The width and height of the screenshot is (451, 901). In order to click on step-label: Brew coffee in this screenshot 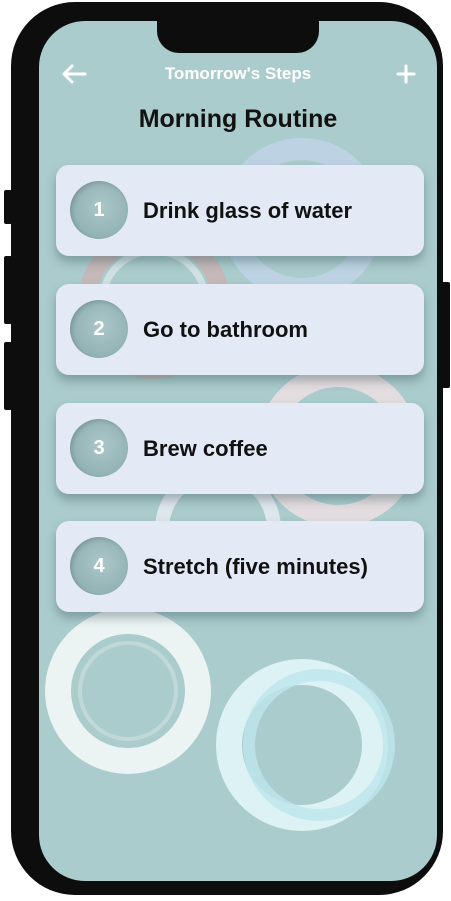, I will do `click(205, 448)`.